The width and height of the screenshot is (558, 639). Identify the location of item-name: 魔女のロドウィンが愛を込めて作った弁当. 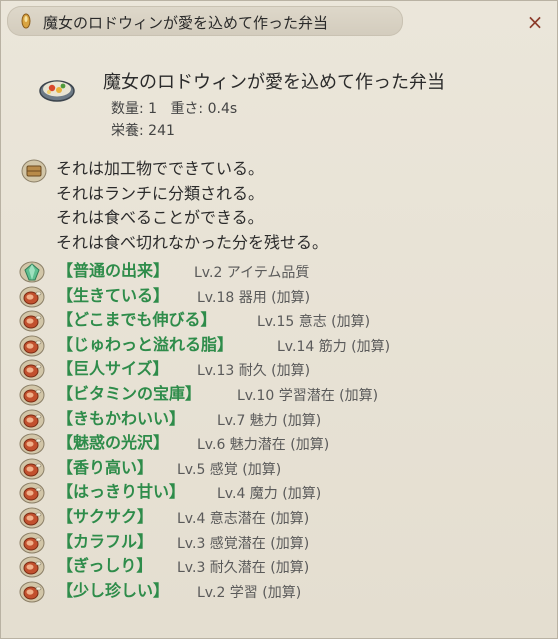
(274, 82).